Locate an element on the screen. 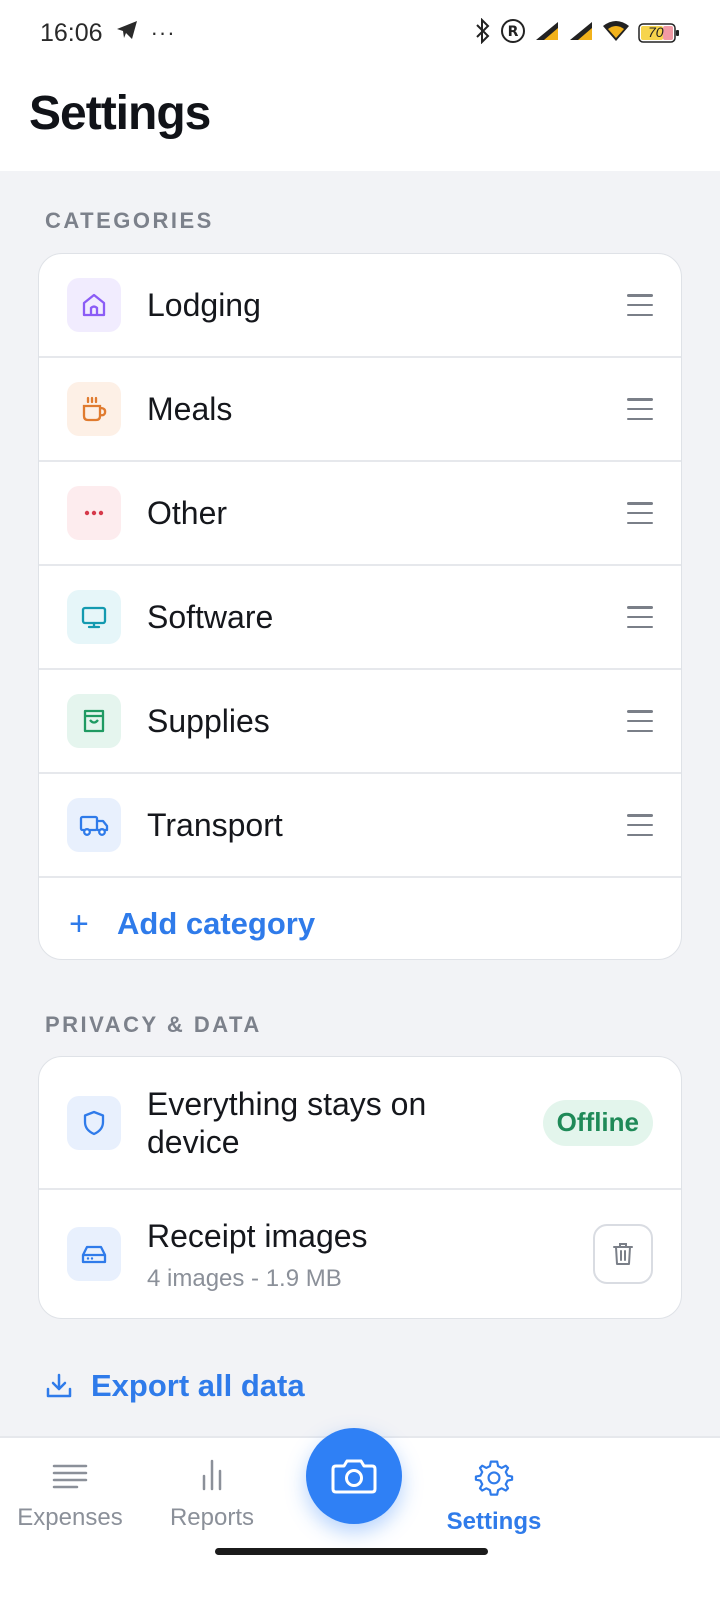 The height and width of the screenshot is (1600, 720). nav-expenses-label: Expenses is located at coordinates (70, 1517).